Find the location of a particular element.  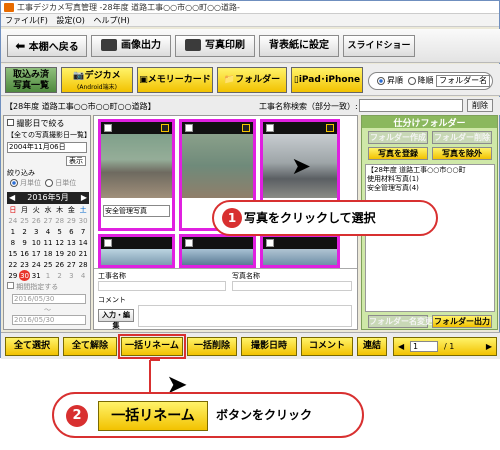

photo-name-field is located at coordinates (292, 286).